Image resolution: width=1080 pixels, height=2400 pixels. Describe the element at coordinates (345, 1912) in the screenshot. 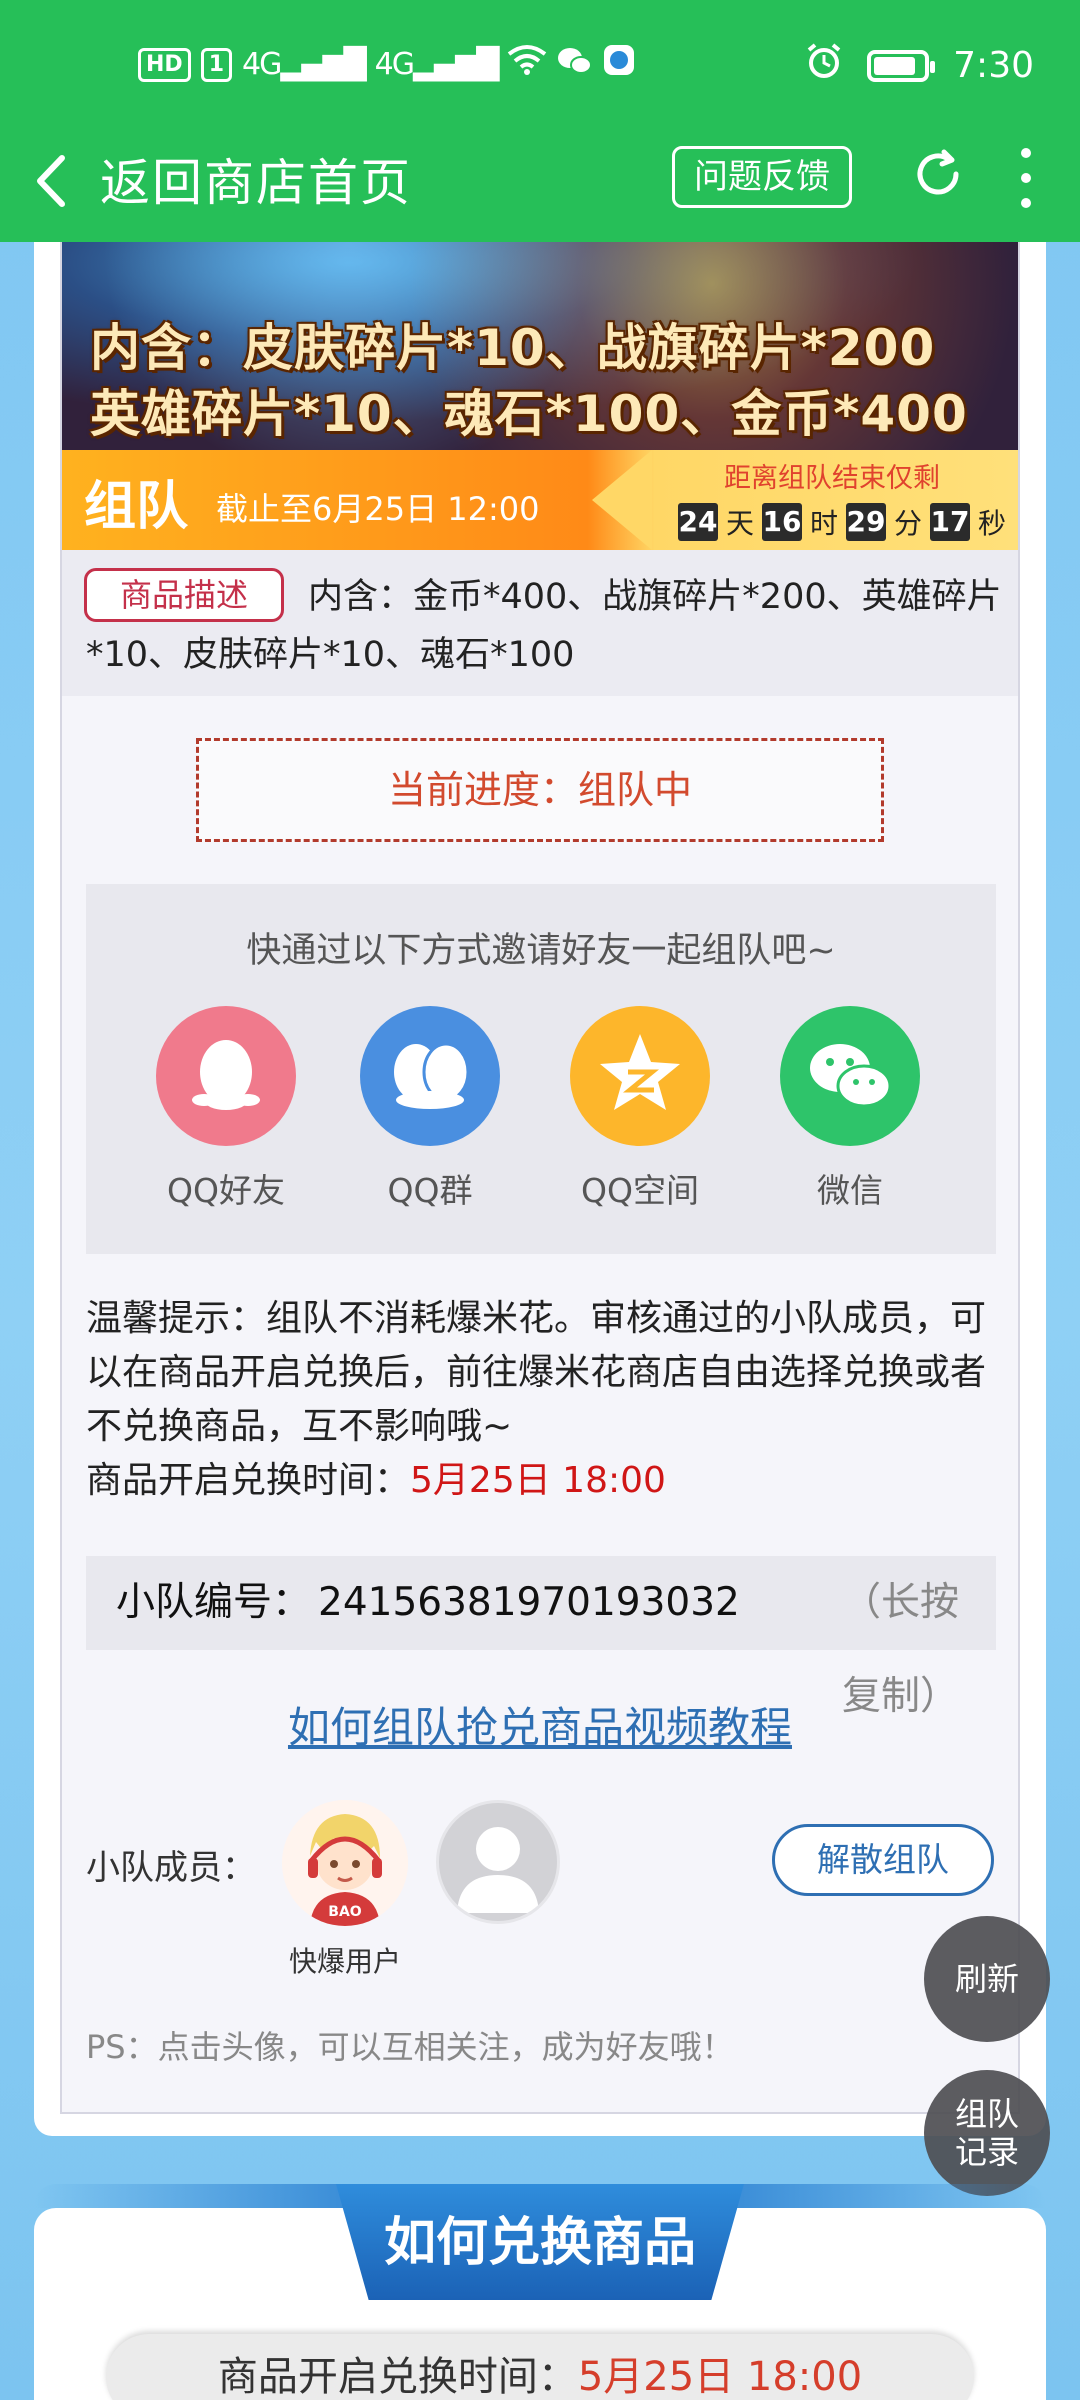

I see `svg-text: BAO` at that location.